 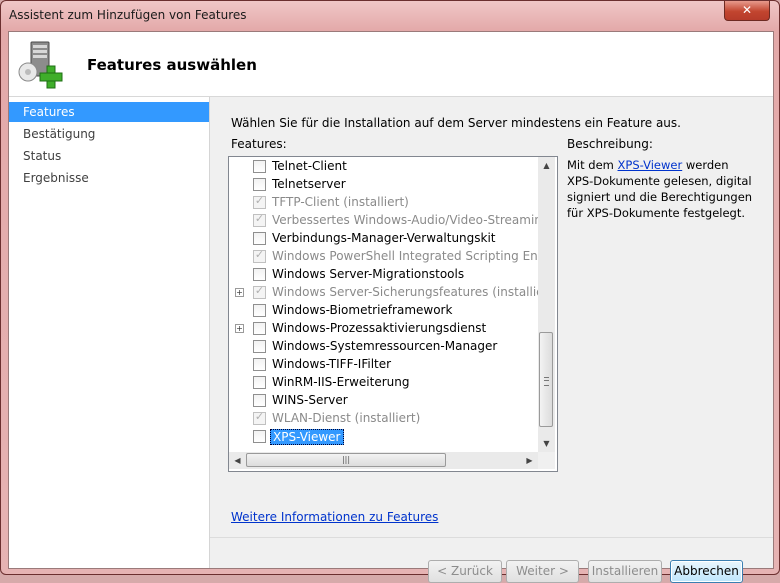 What do you see at coordinates (383, 401) in the screenshot?
I see `feature-row: WINS-Server` at bounding box center [383, 401].